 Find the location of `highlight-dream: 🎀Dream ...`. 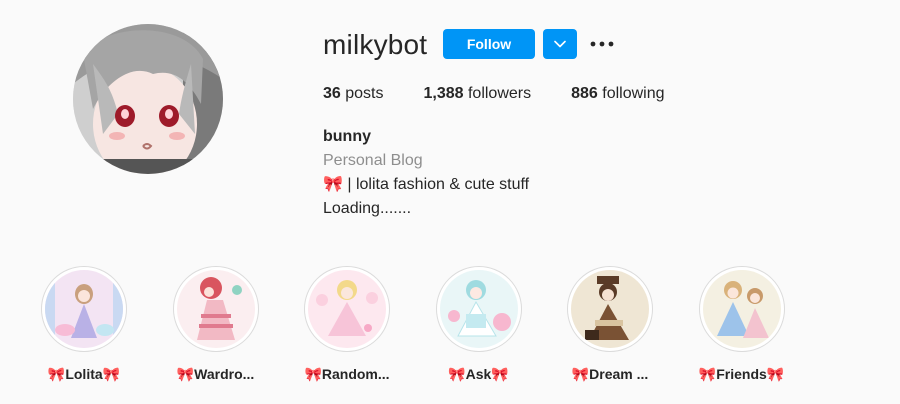

highlight-dream: 🎀Dream ... is located at coordinates (610, 324).